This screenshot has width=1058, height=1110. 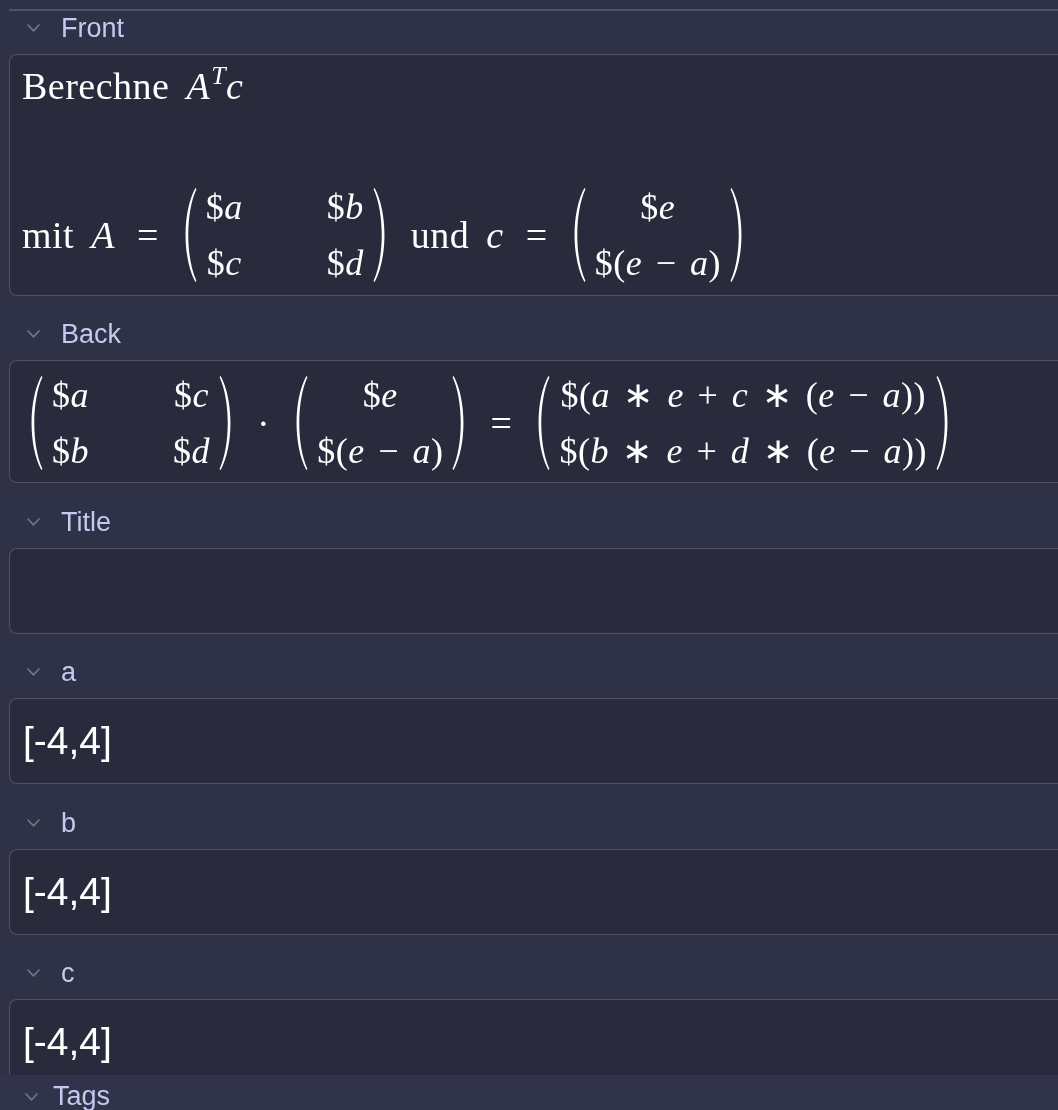 What do you see at coordinates (440, 235) in the screenshot?
I see `field-text: und` at bounding box center [440, 235].